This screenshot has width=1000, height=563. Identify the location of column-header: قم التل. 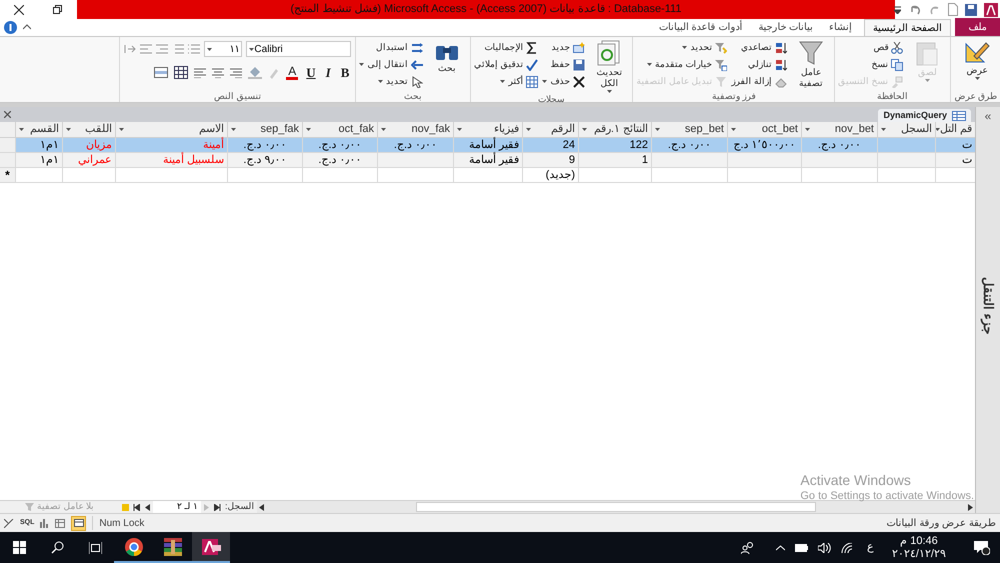
(955, 130).